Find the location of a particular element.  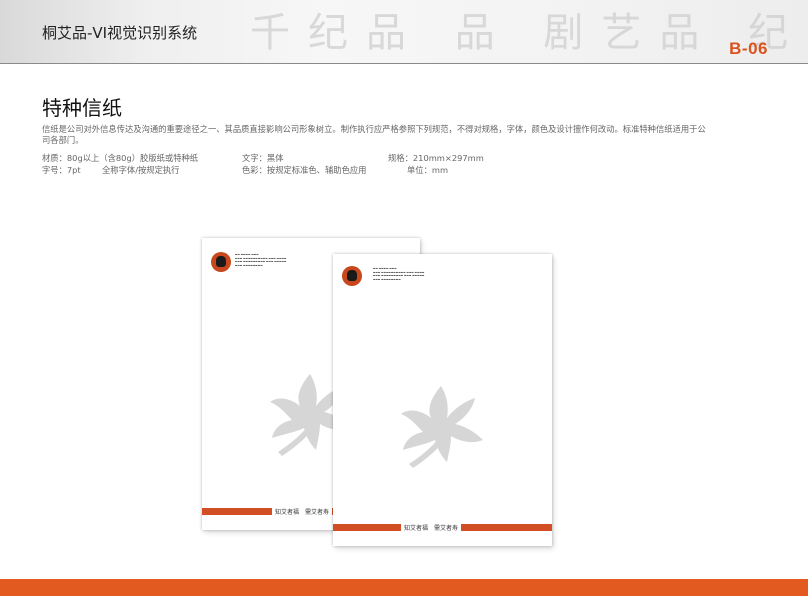

page-code: B-06 is located at coordinates (748, 48).